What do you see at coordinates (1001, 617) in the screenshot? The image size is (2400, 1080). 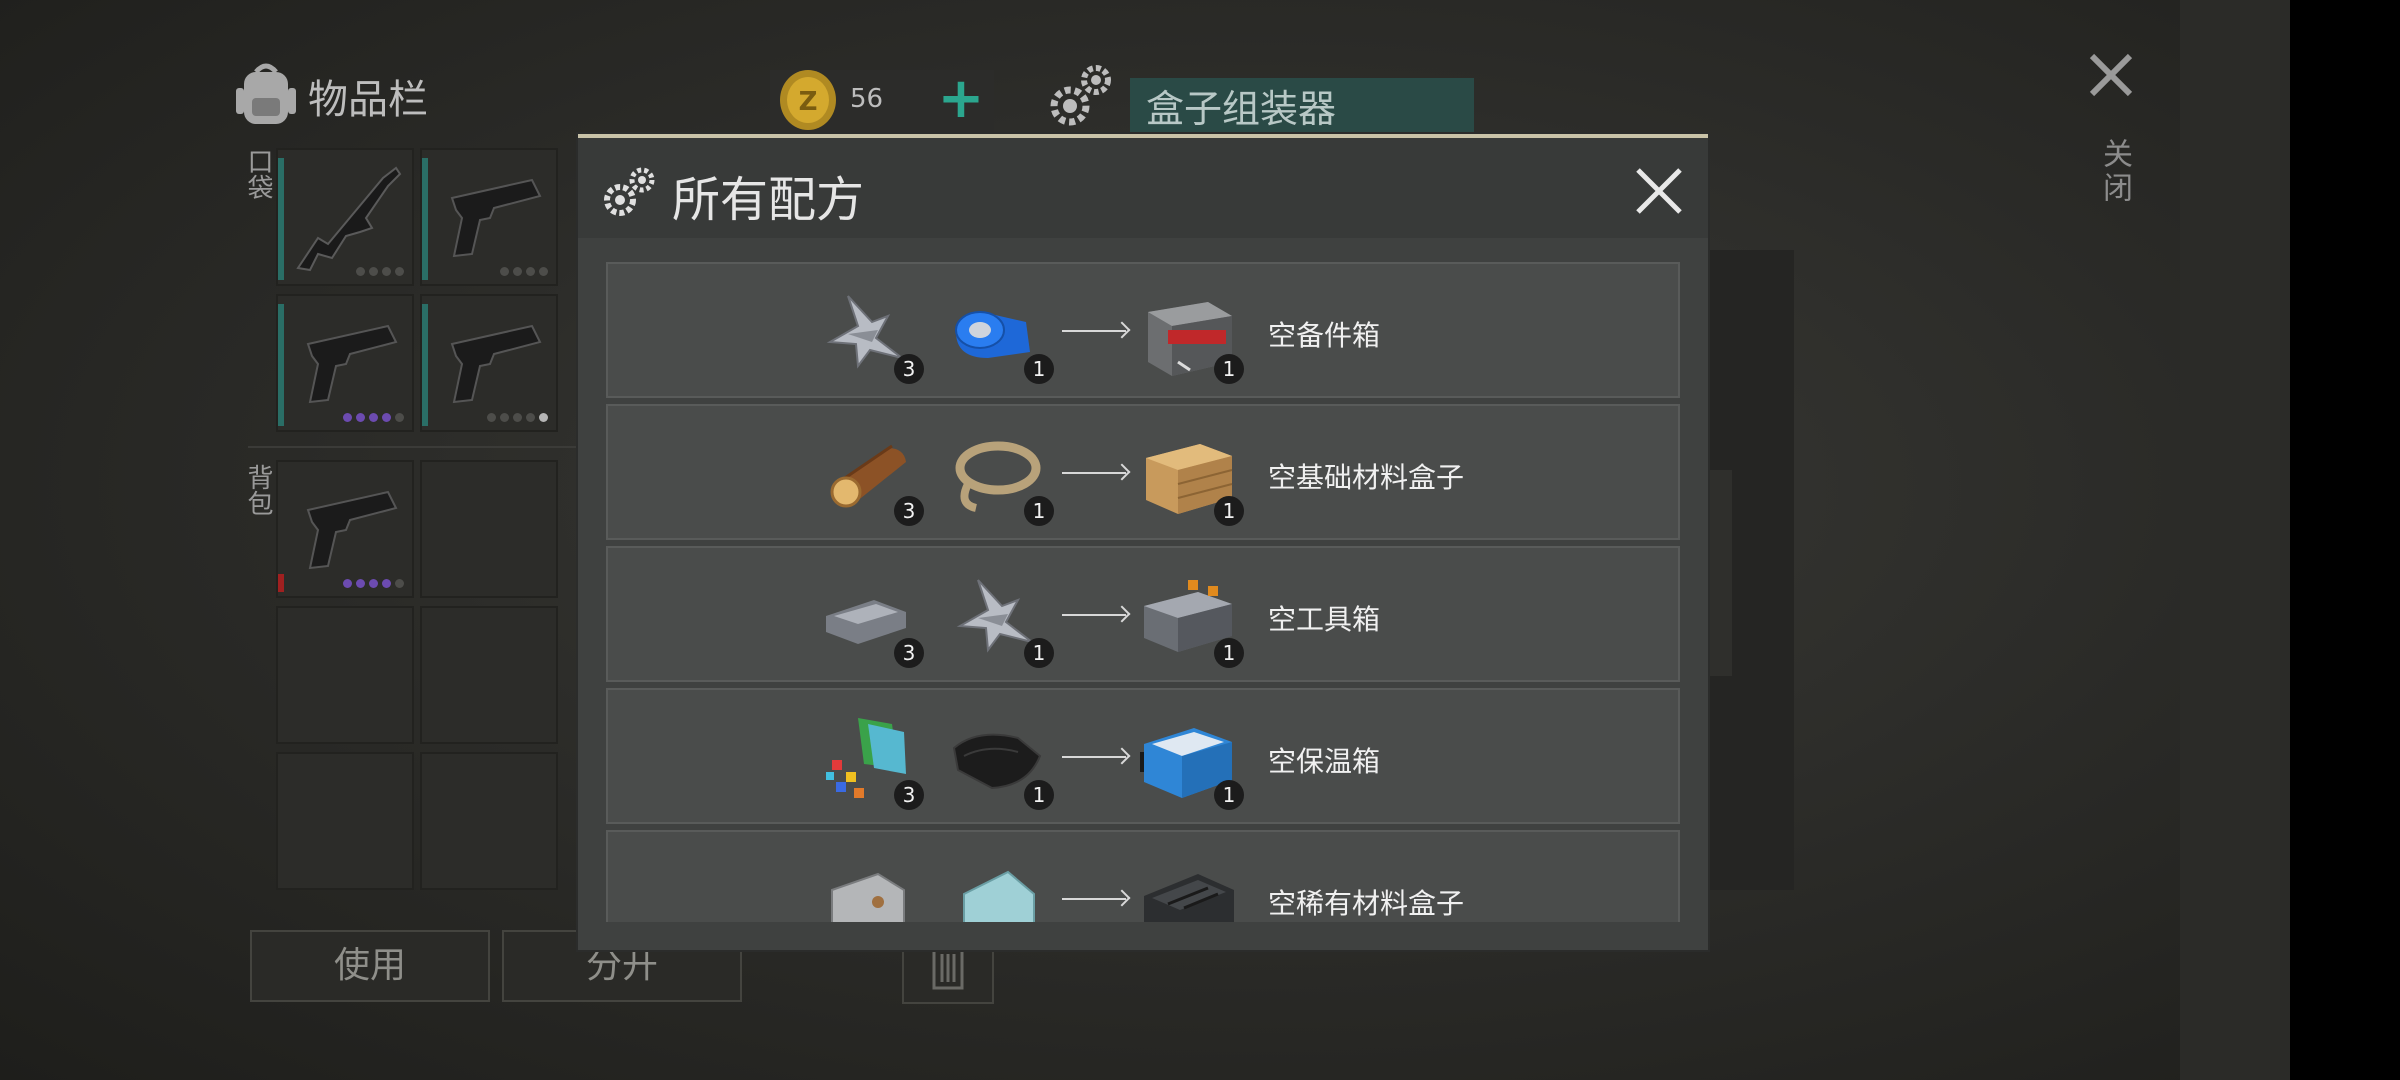 I see `scrap-metal-icon: 1` at bounding box center [1001, 617].